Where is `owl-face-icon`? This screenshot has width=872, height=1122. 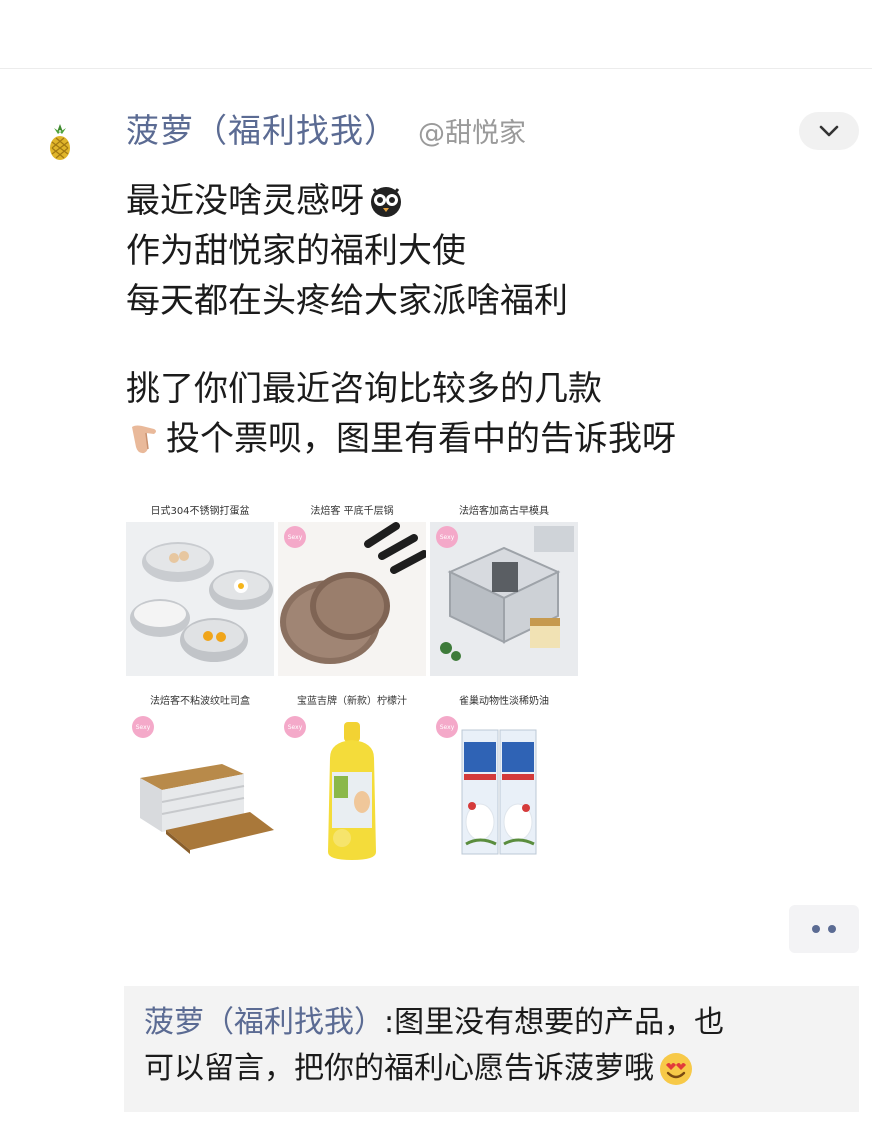 owl-face-icon is located at coordinates (386, 202).